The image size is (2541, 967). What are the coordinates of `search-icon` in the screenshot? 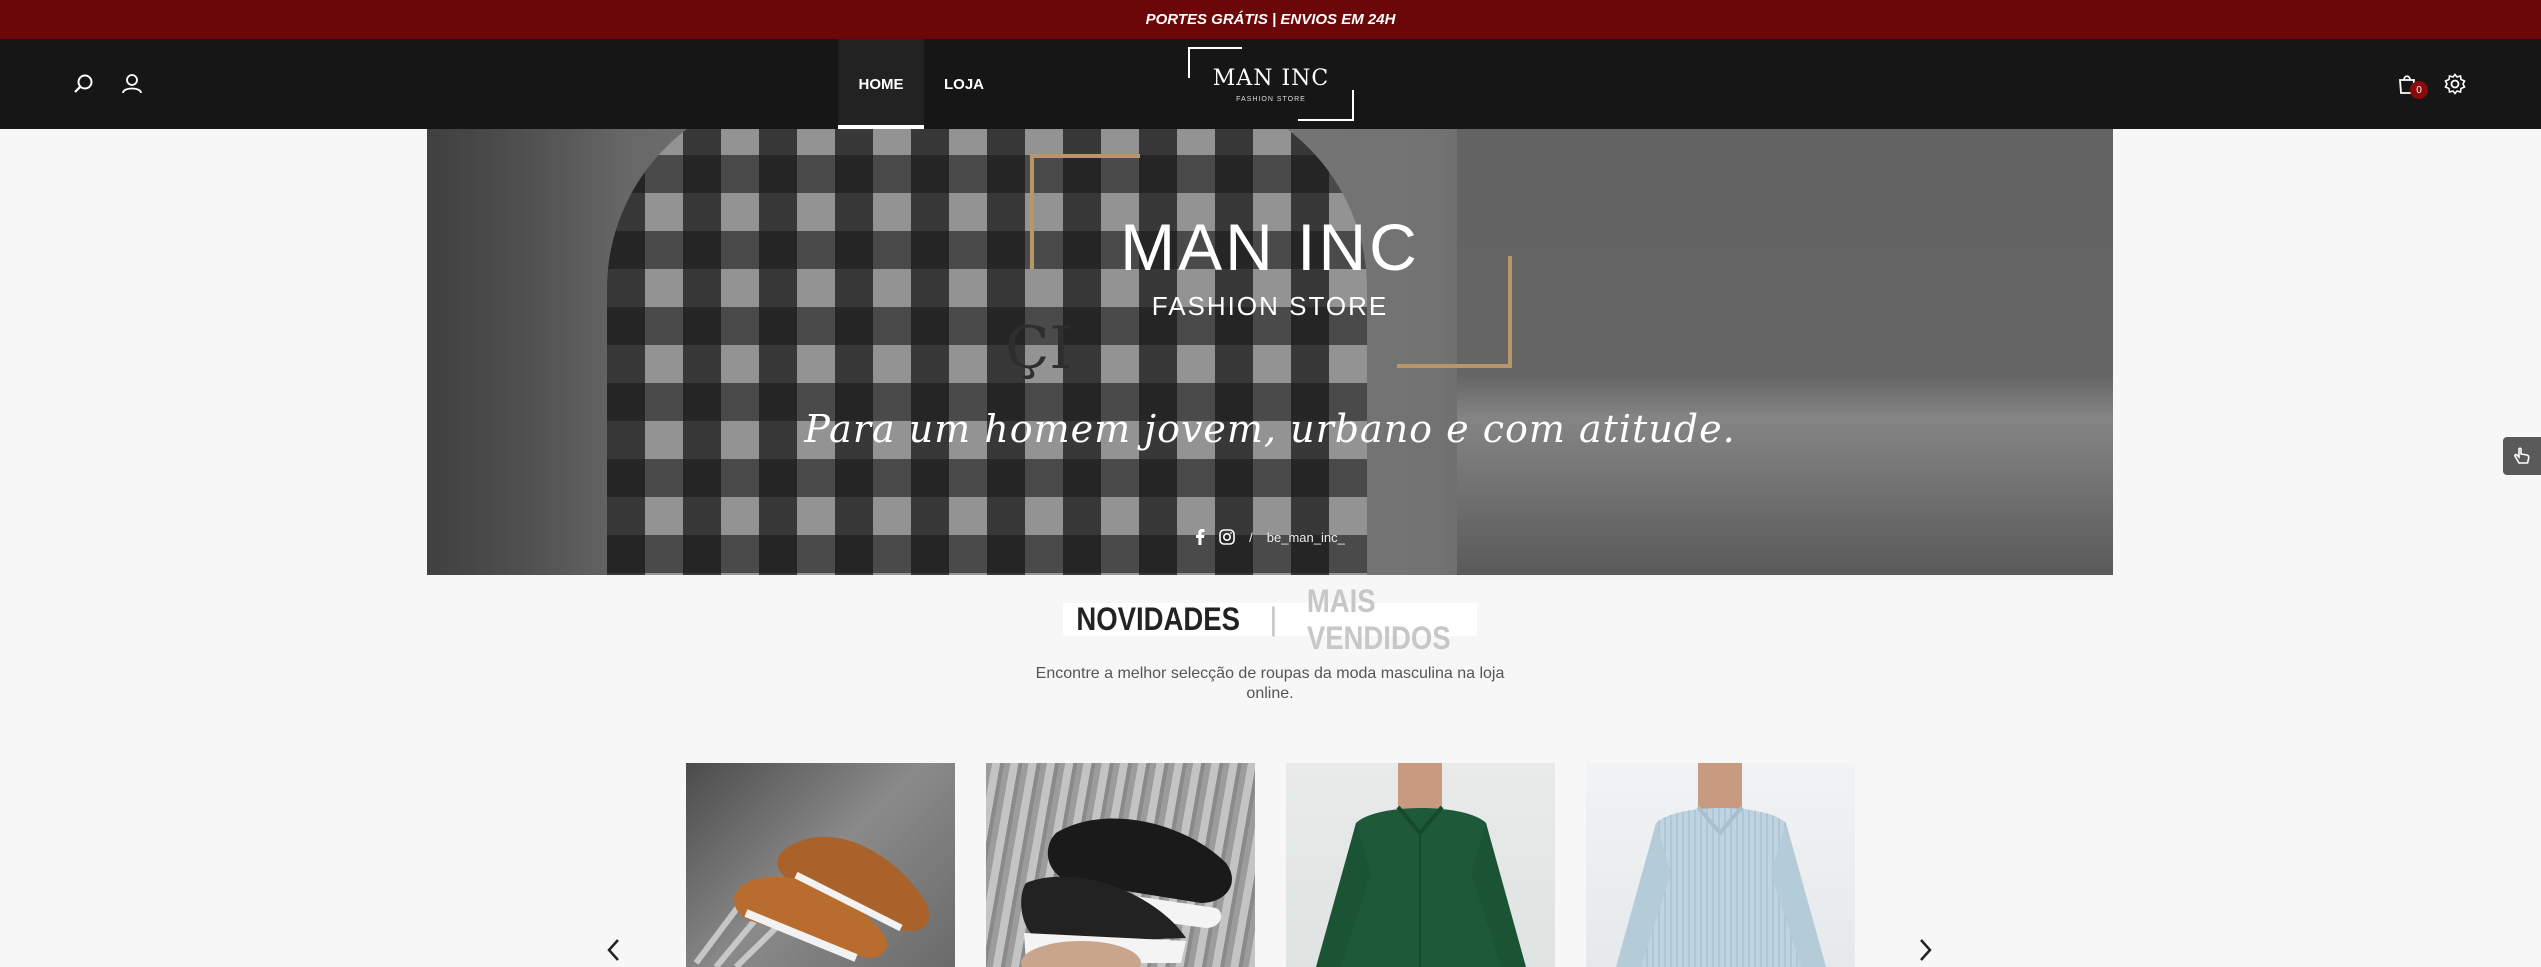 It's located at (84, 84).